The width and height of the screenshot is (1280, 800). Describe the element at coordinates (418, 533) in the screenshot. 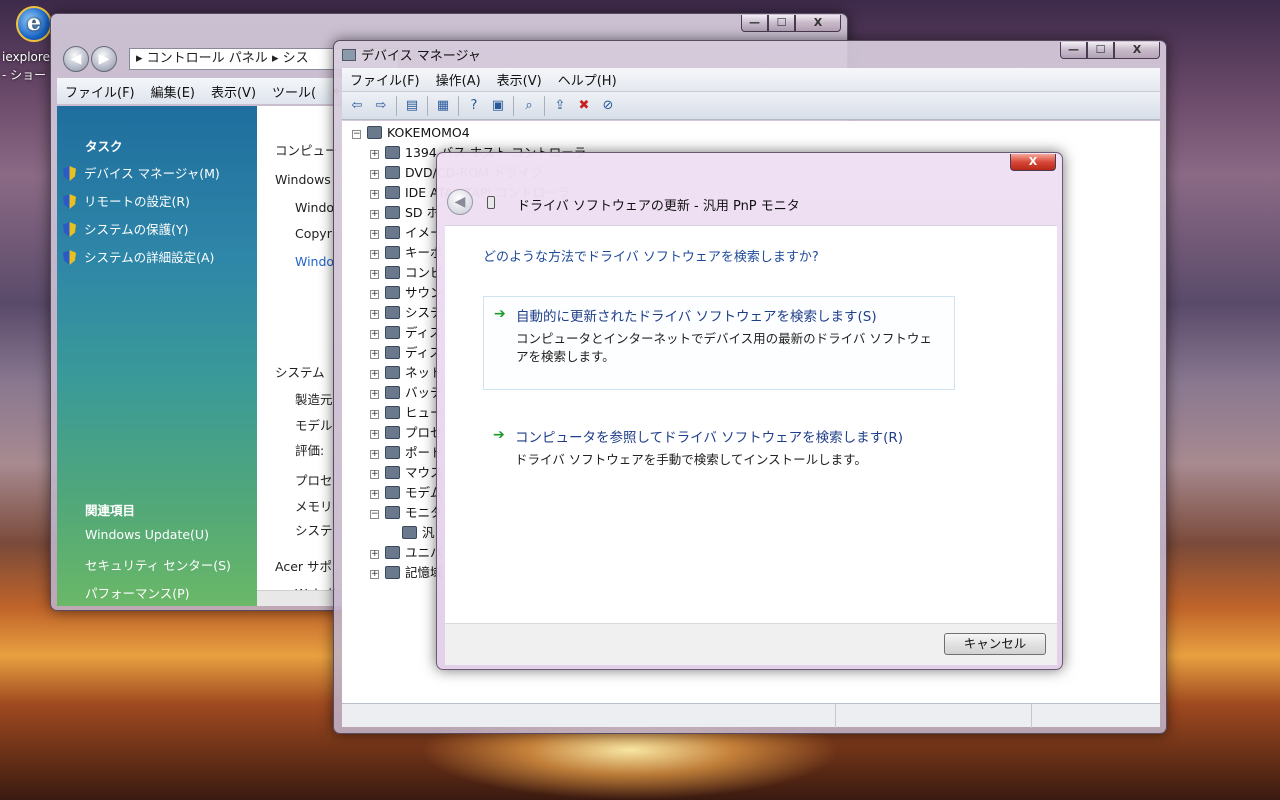

I see `tree-node-generic-monitor: 汎` at that location.